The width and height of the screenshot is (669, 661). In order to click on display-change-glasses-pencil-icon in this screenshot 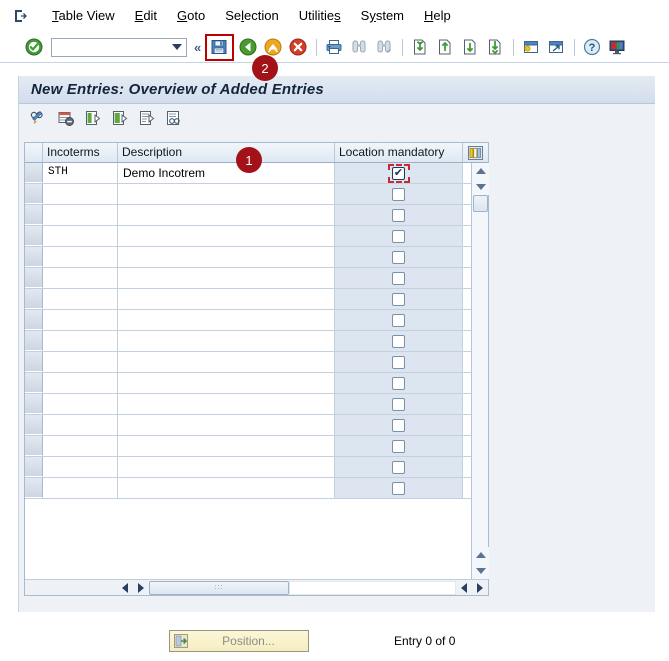, I will do `click(39, 118)`.